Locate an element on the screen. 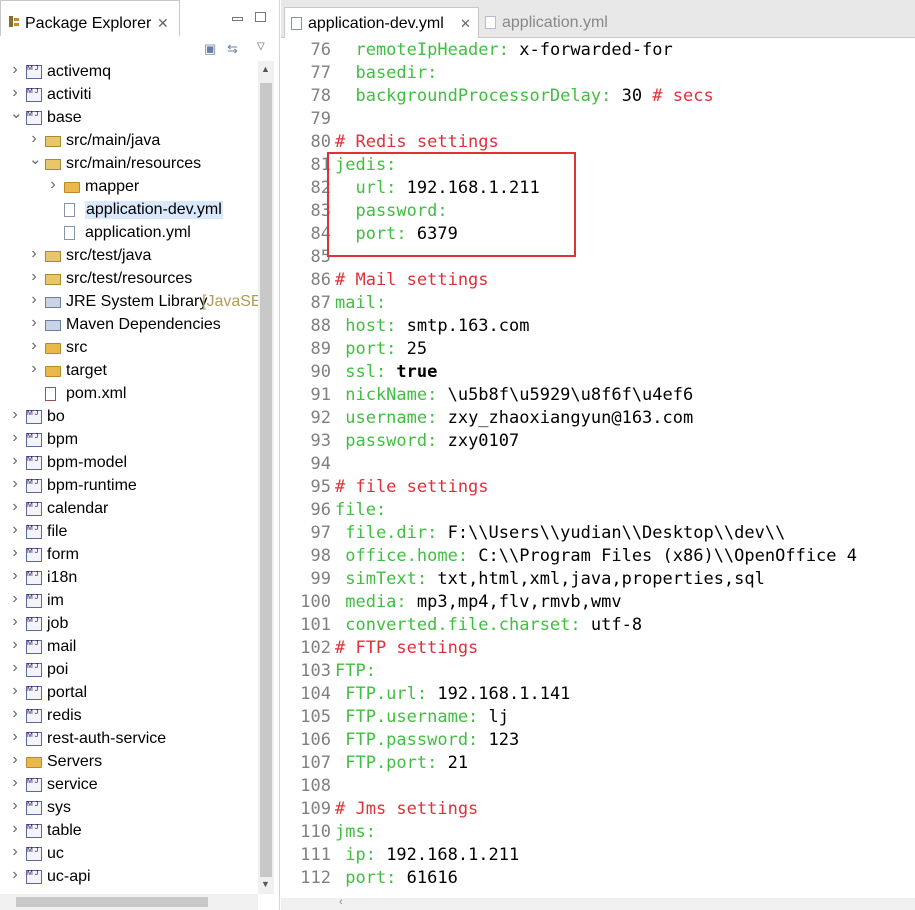 The width and height of the screenshot is (915, 910). code-line: username: zxy_zhaoxiangyun@163.com is located at coordinates (514, 418).